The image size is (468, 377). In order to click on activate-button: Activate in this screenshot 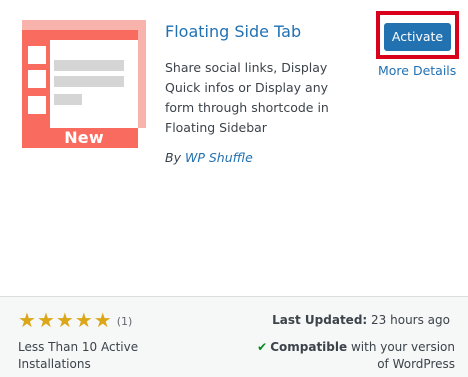, I will do `click(417, 37)`.